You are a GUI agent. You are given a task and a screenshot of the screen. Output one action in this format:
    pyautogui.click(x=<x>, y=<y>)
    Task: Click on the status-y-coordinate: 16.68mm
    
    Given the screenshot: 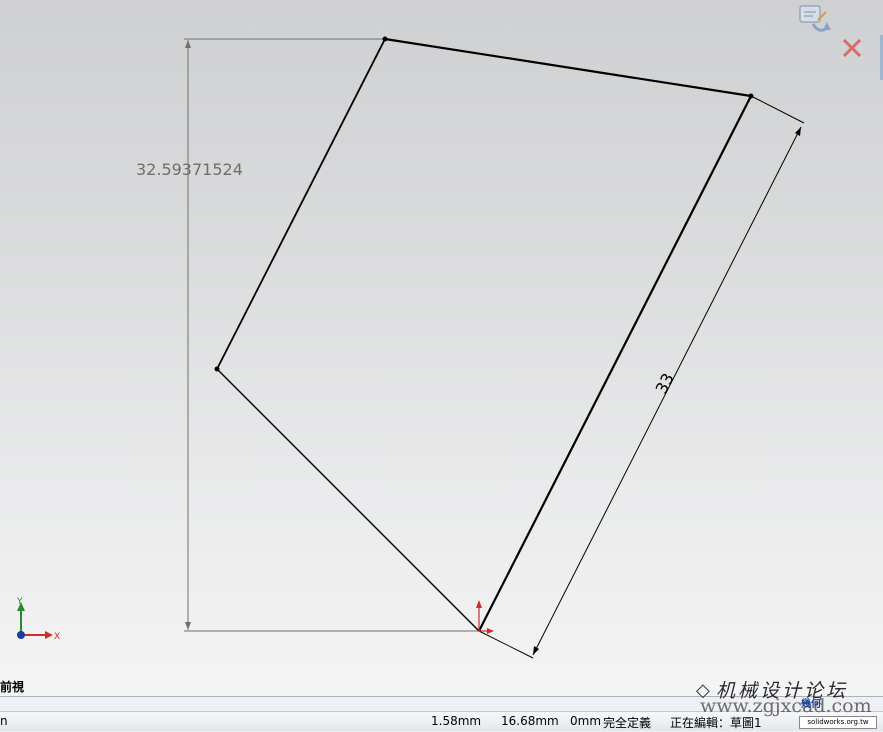 What is the action you would take?
    pyautogui.click(x=530, y=721)
    